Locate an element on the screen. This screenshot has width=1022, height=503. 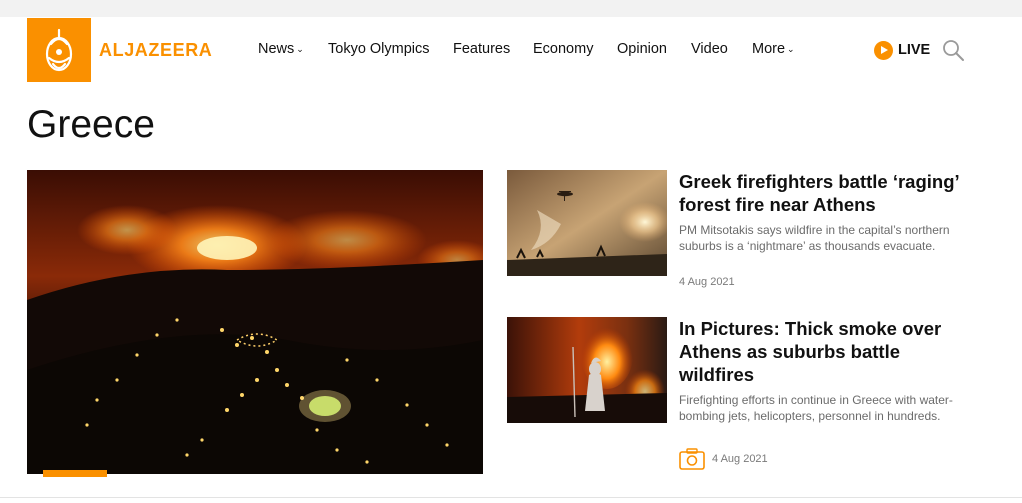
nav-news: News ⌄ is located at coordinates (281, 49).